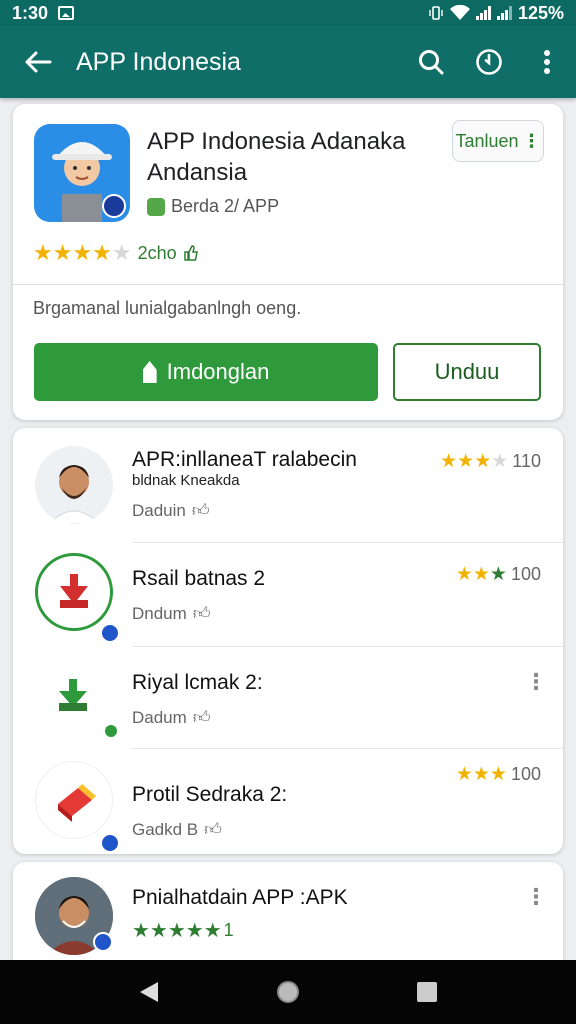 The height and width of the screenshot is (1024, 576). What do you see at coordinates (199, 578) in the screenshot?
I see `item-name: Rsail batnas 2` at bounding box center [199, 578].